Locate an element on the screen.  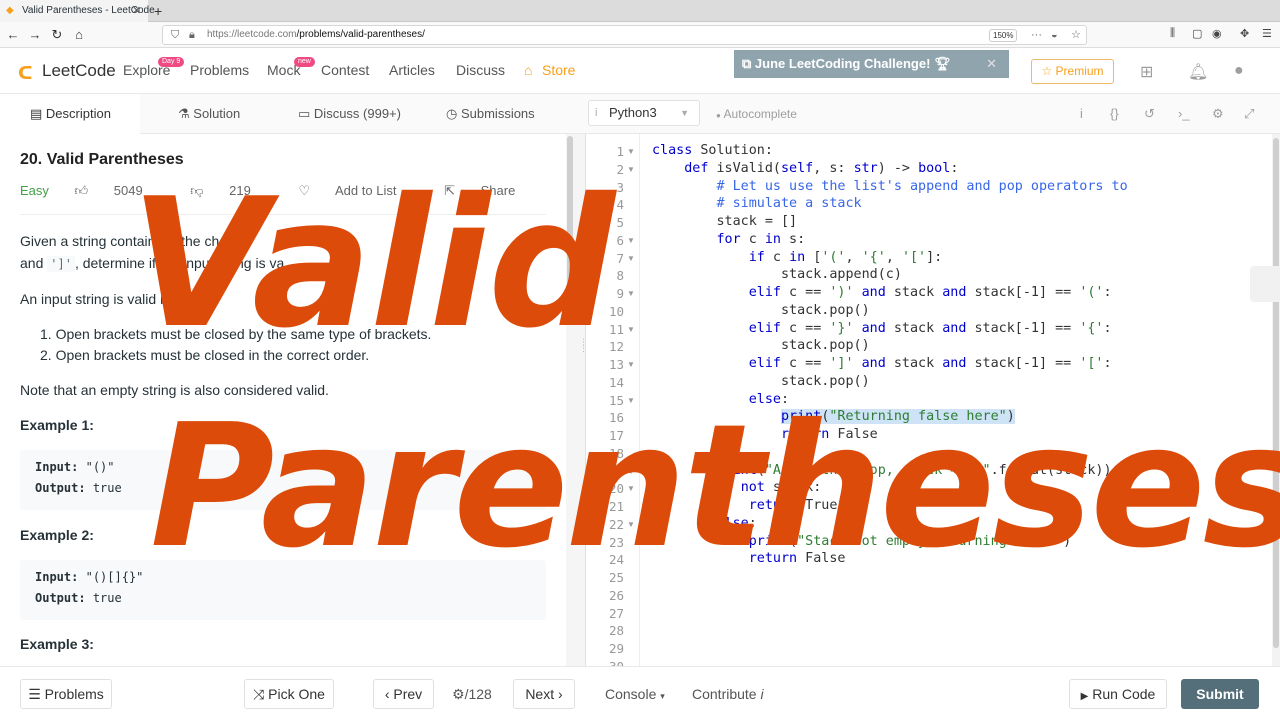
autocomplete-label: Autocomplete is located at coordinates (760, 114).